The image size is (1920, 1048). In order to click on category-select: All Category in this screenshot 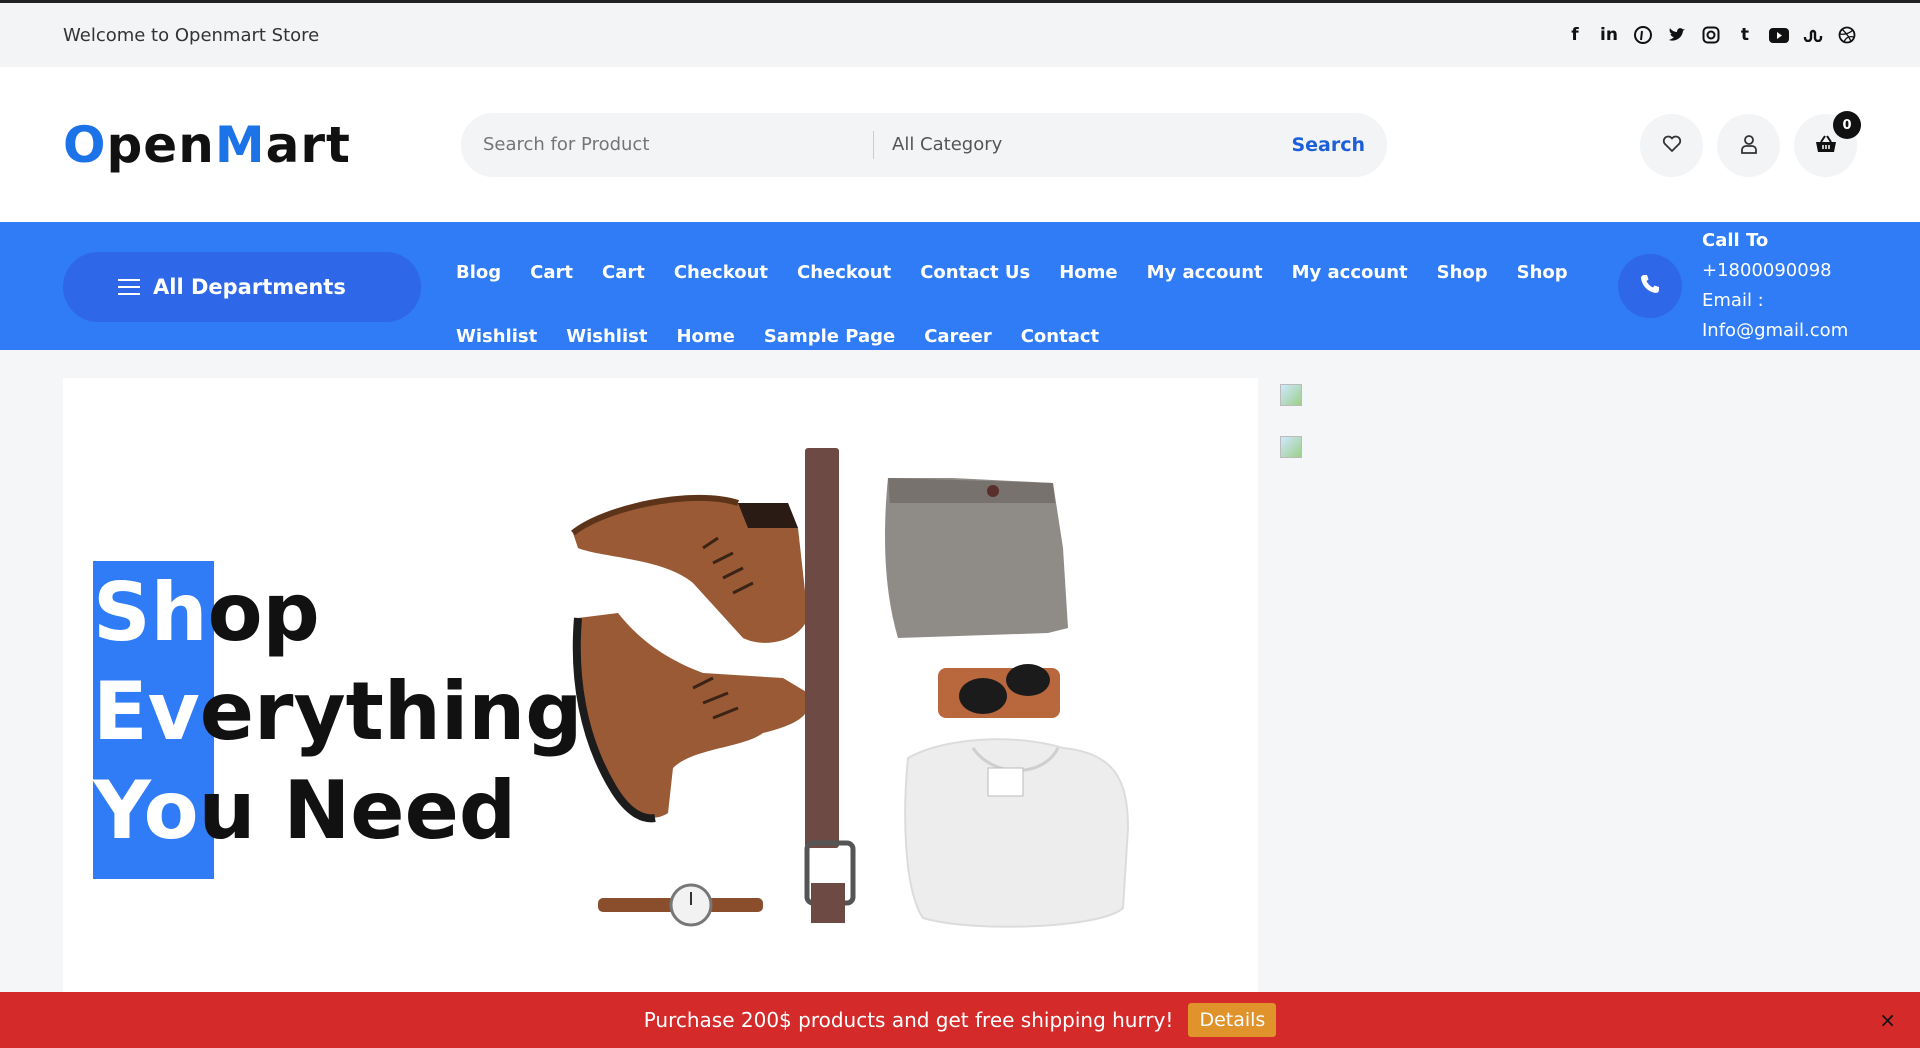, I will do `click(1091, 144)`.